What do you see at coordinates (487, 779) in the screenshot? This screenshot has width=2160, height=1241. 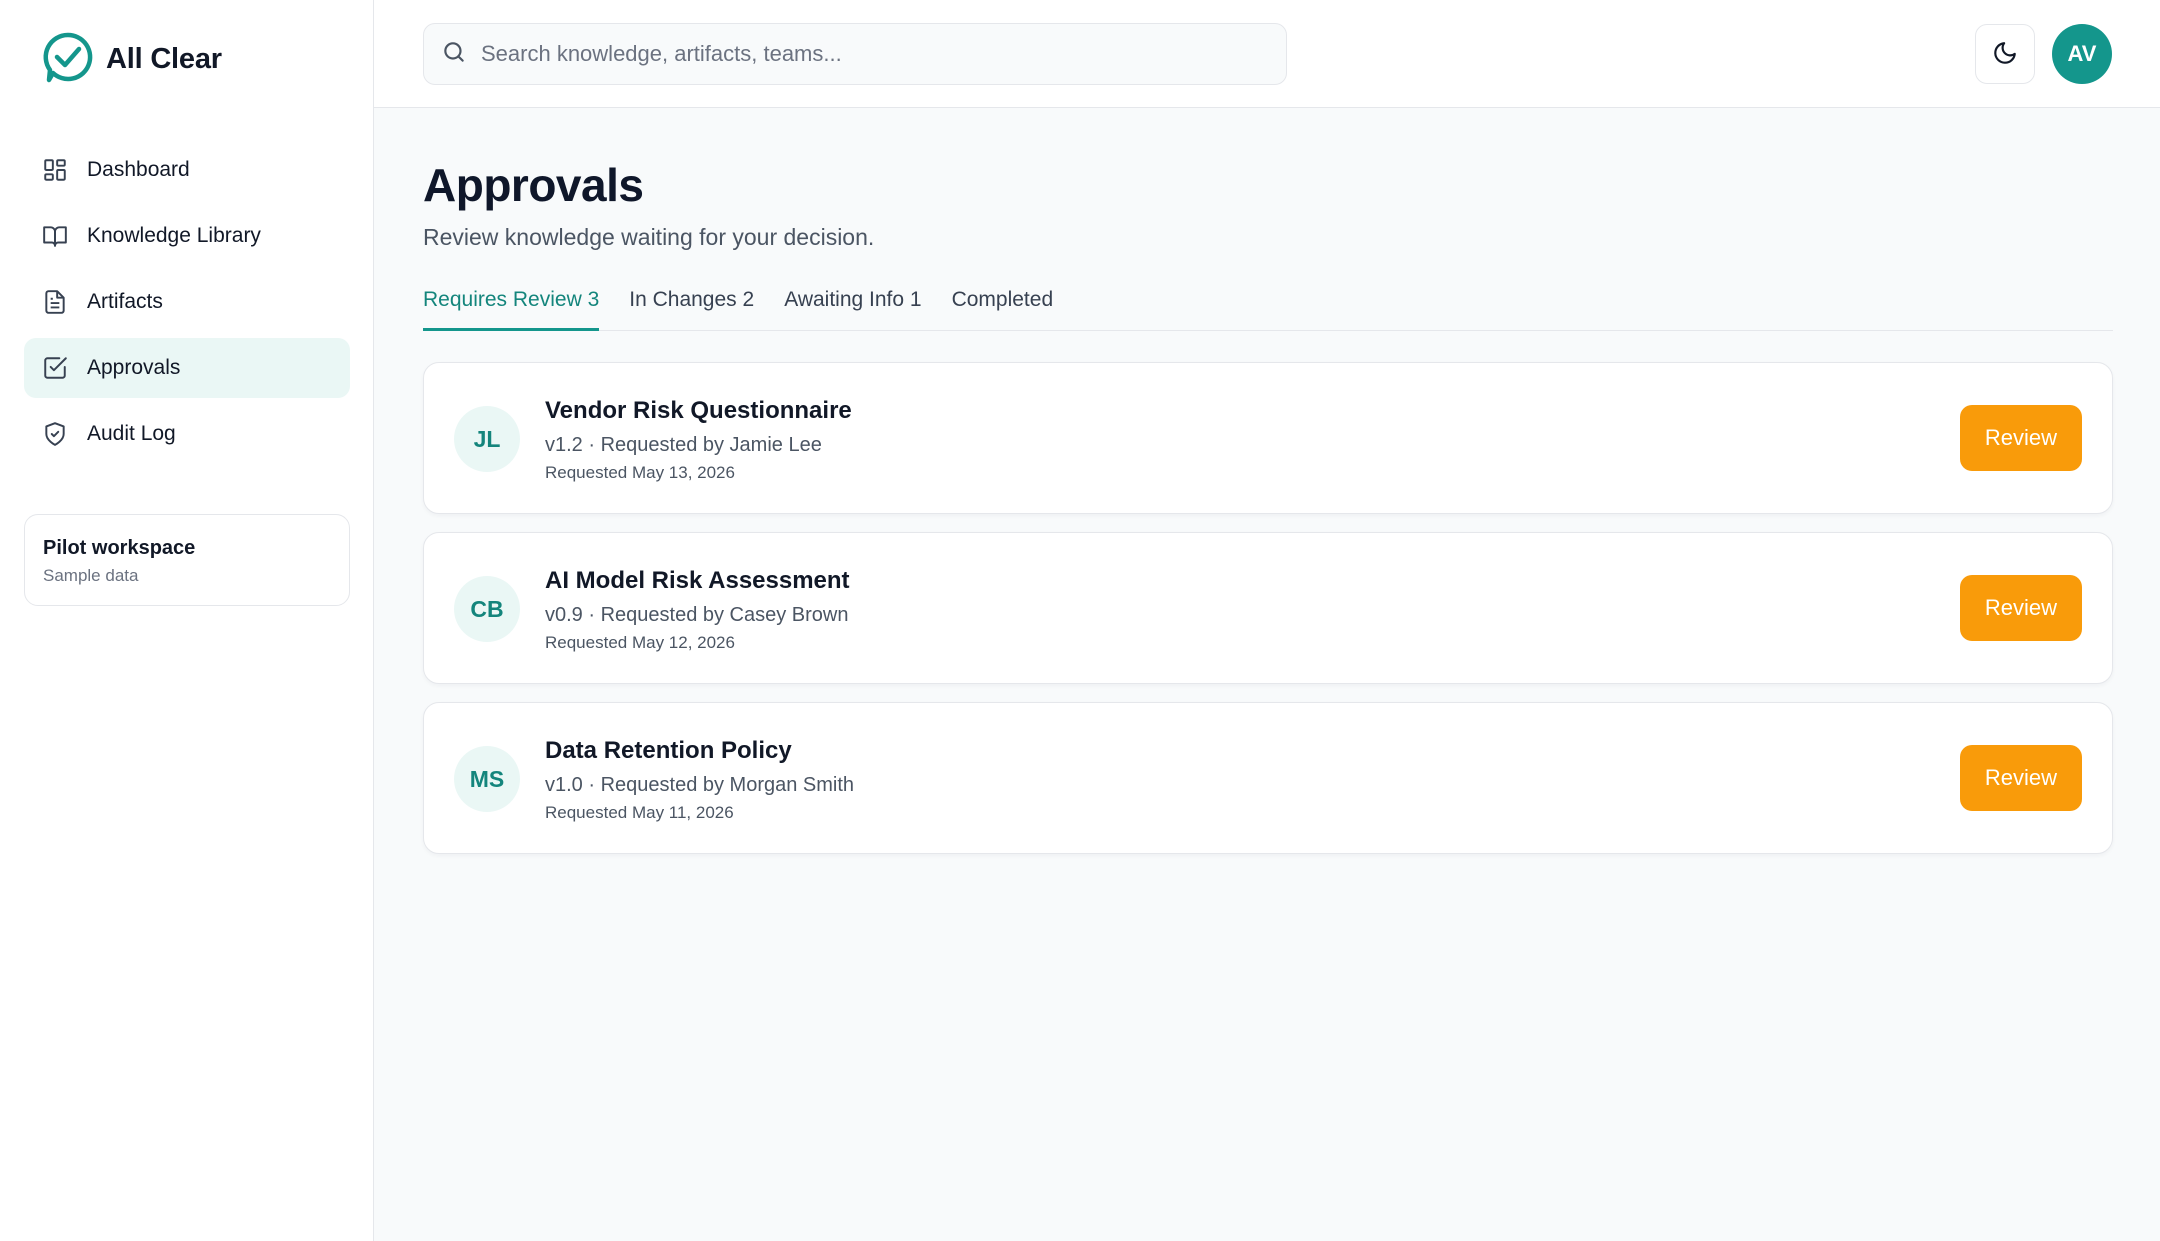 I see `requester-avatar: MS` at bounding box center [487, 779].